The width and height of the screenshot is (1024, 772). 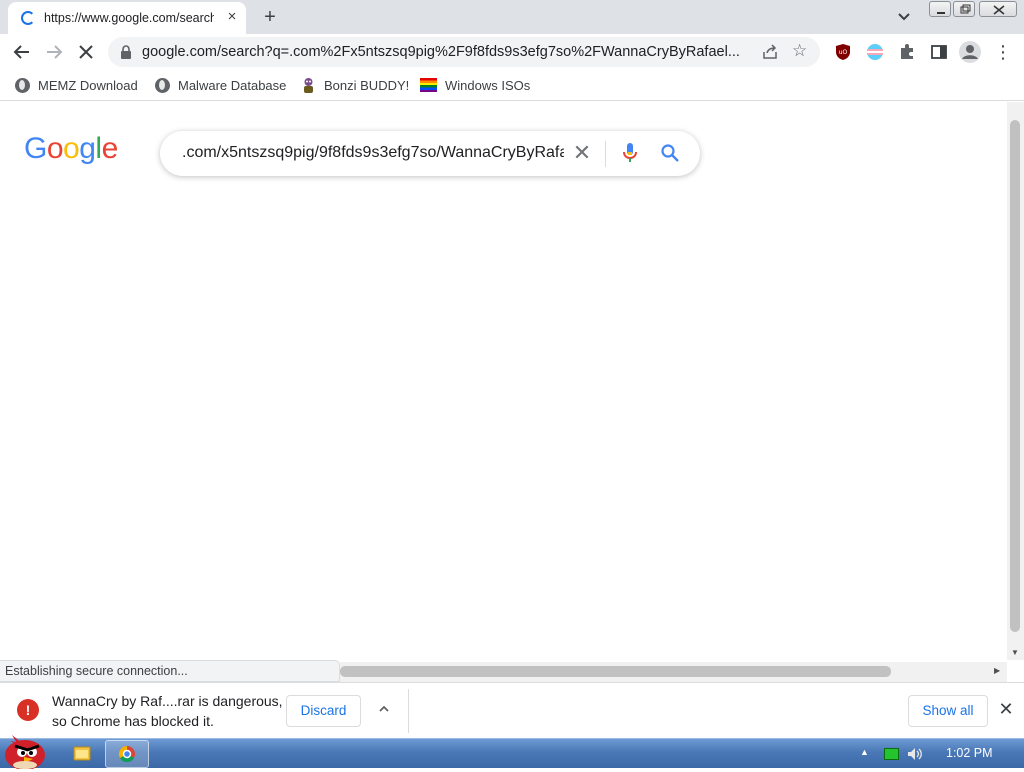 I want to click on horizontal-scrollbar-thumb, so click(x=615, y=671).